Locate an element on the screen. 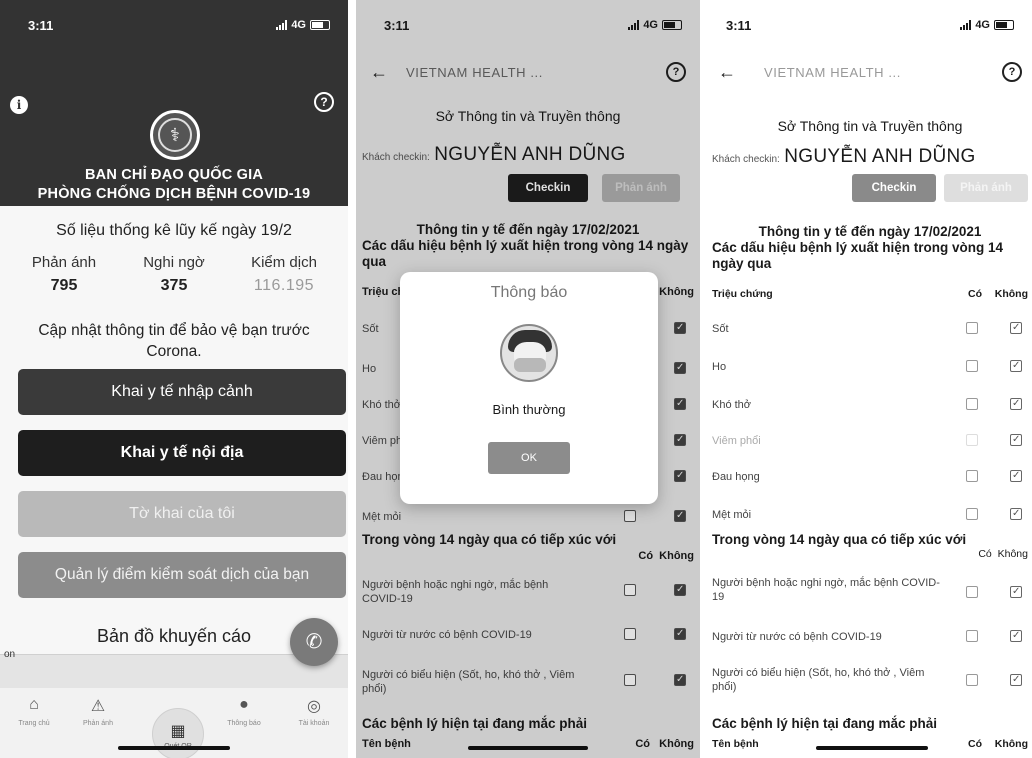 This screenshot has height=758, width=1032. masked-person-icon is located at coordinates (529, 353).